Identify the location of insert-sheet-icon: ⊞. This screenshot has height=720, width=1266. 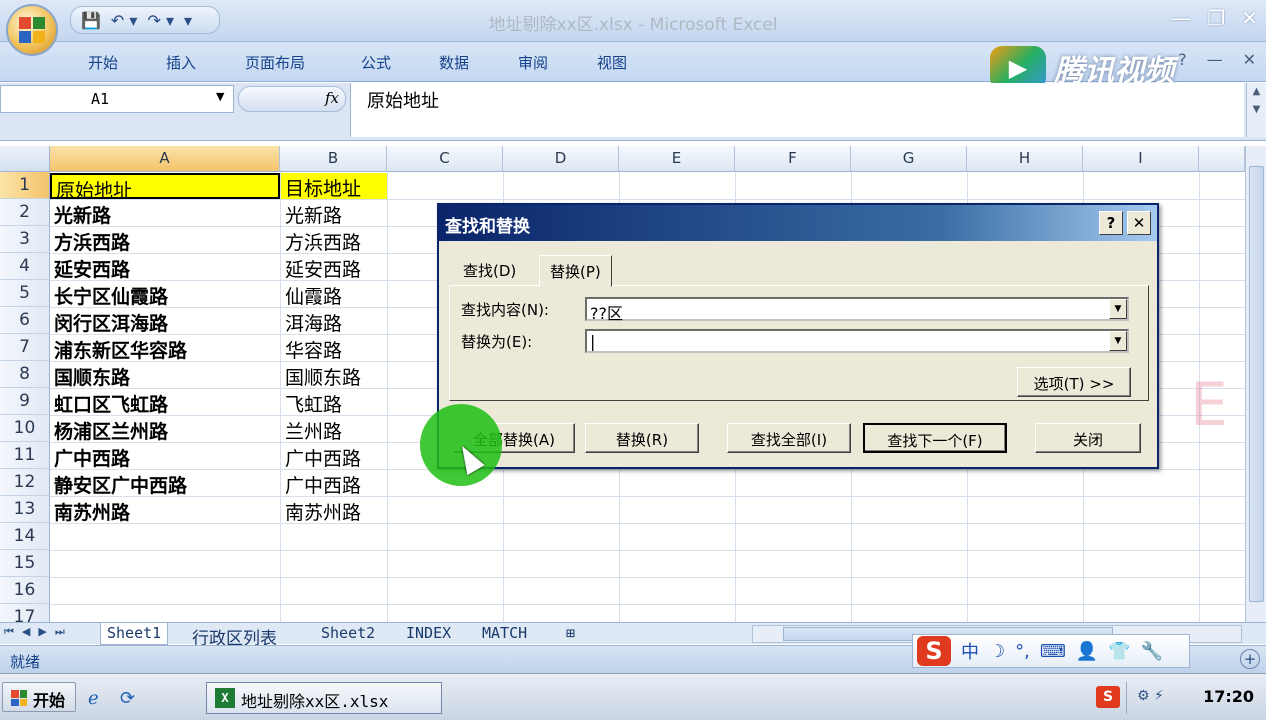
(570, 634).